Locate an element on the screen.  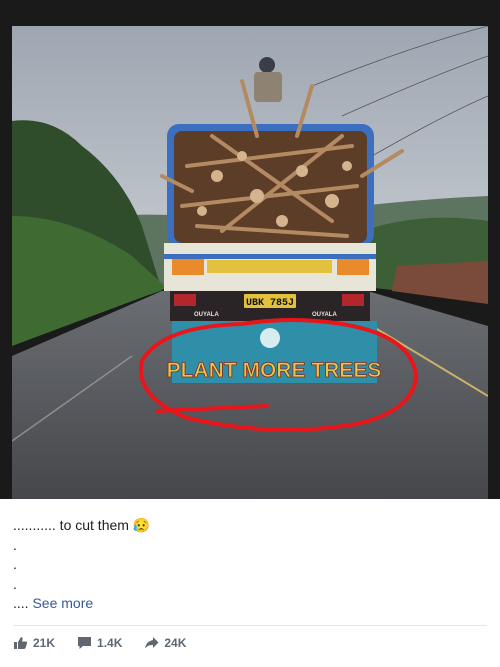
share-icon is located at coordinates (151, 643).